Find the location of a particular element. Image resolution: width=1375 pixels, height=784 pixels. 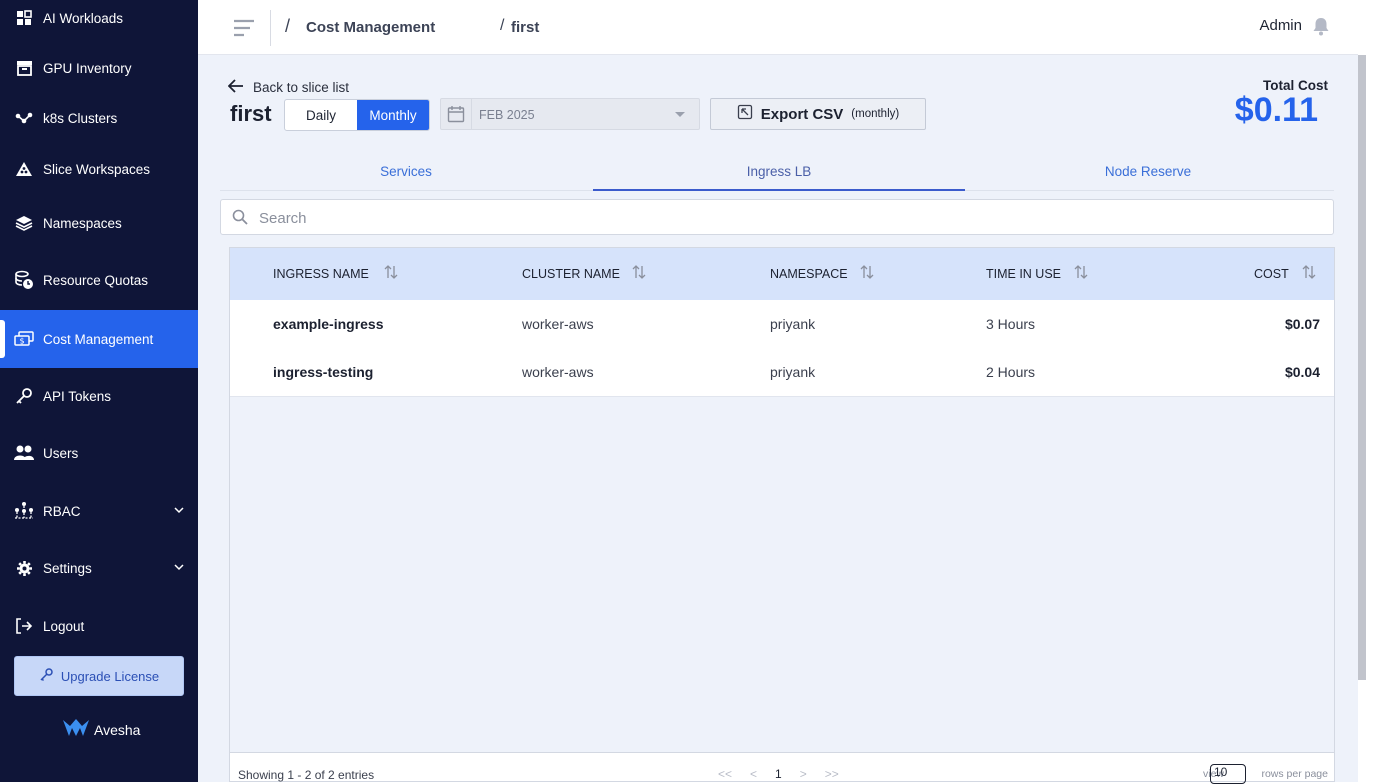

sidebar-item-label: Cost Management is located at coordinates (98, 339).